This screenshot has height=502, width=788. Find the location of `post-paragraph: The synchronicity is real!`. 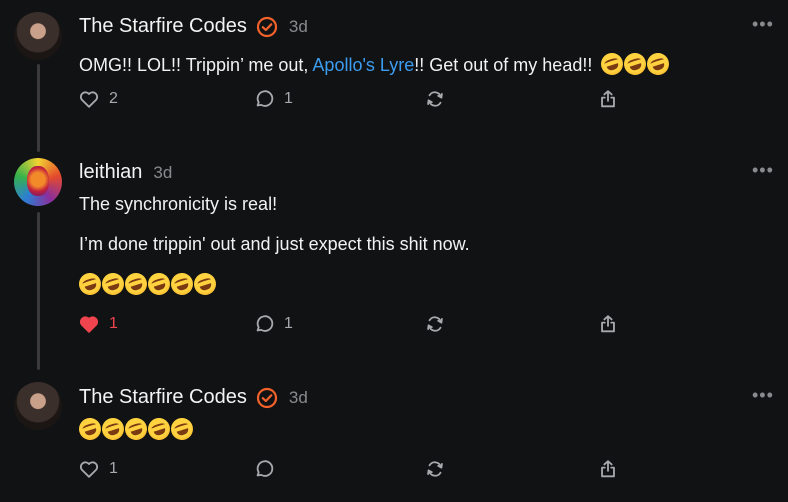

post-paragraph: The synchronicity is real! is located at coordinates (178, 204).